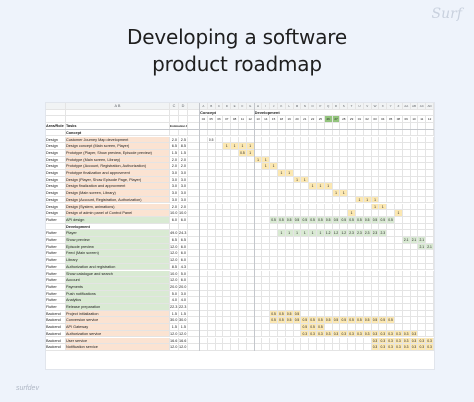 The image size is (474, 402). What do you see at coordinates (414, 120) in the screenshot?
I see `date-cell: 10` at bounding box center [414, 120].